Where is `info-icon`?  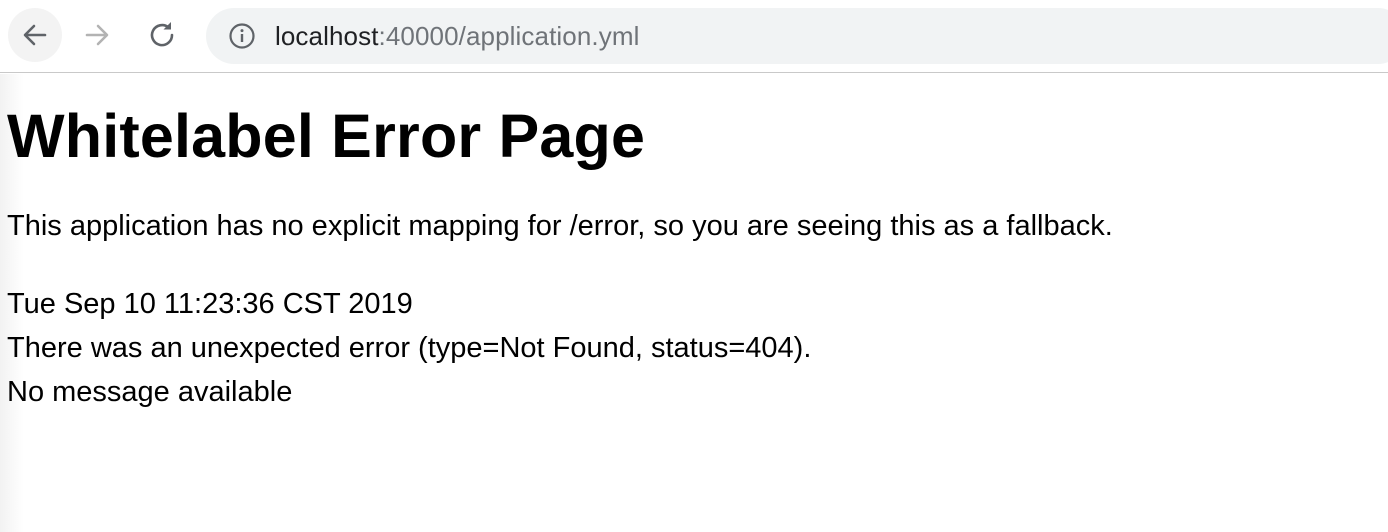
info-icon is located at coordinates (242, 36).